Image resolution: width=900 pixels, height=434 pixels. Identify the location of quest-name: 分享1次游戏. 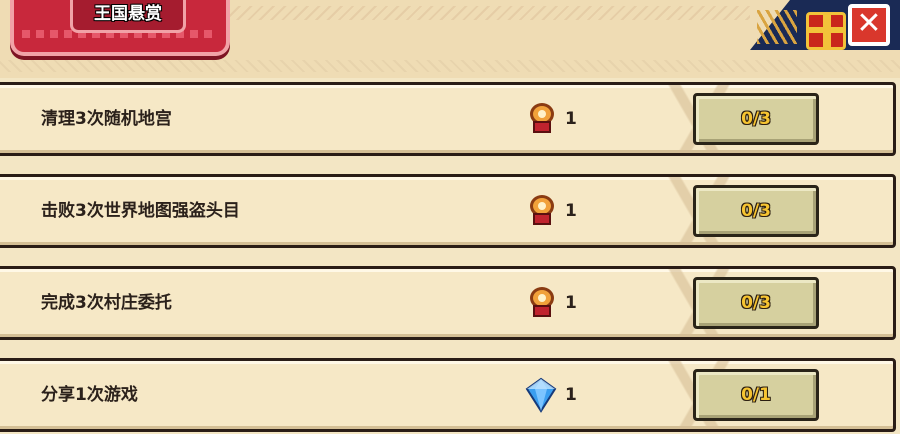
(89, 395).